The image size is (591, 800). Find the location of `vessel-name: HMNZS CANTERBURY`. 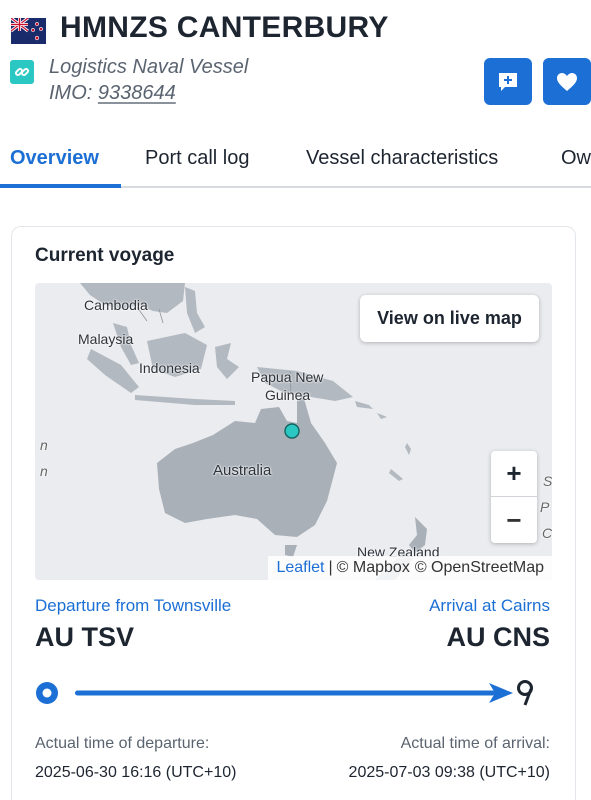

vessel-name: HMNZS CANTERBURY is located at coordinates (224, 27).